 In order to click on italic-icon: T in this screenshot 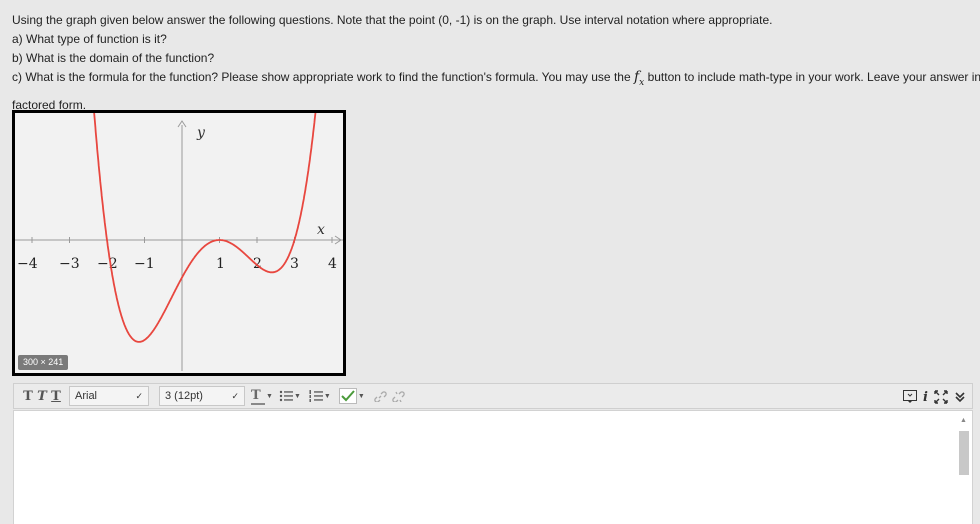, I will do `click(42, 396)`.